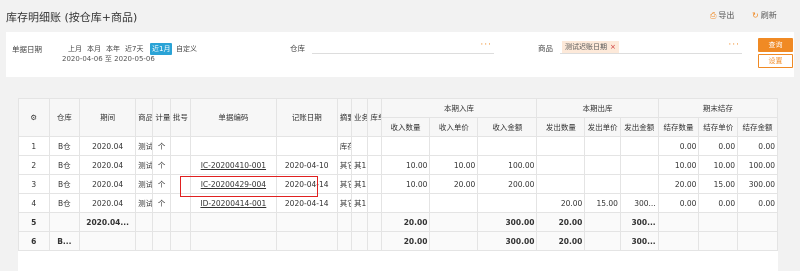 The width and height of the screenshot is (800, 271). Describe the element at coordinates (486, 45) in the screenshot. I see `warehouse-more-icon: ···` at that location.